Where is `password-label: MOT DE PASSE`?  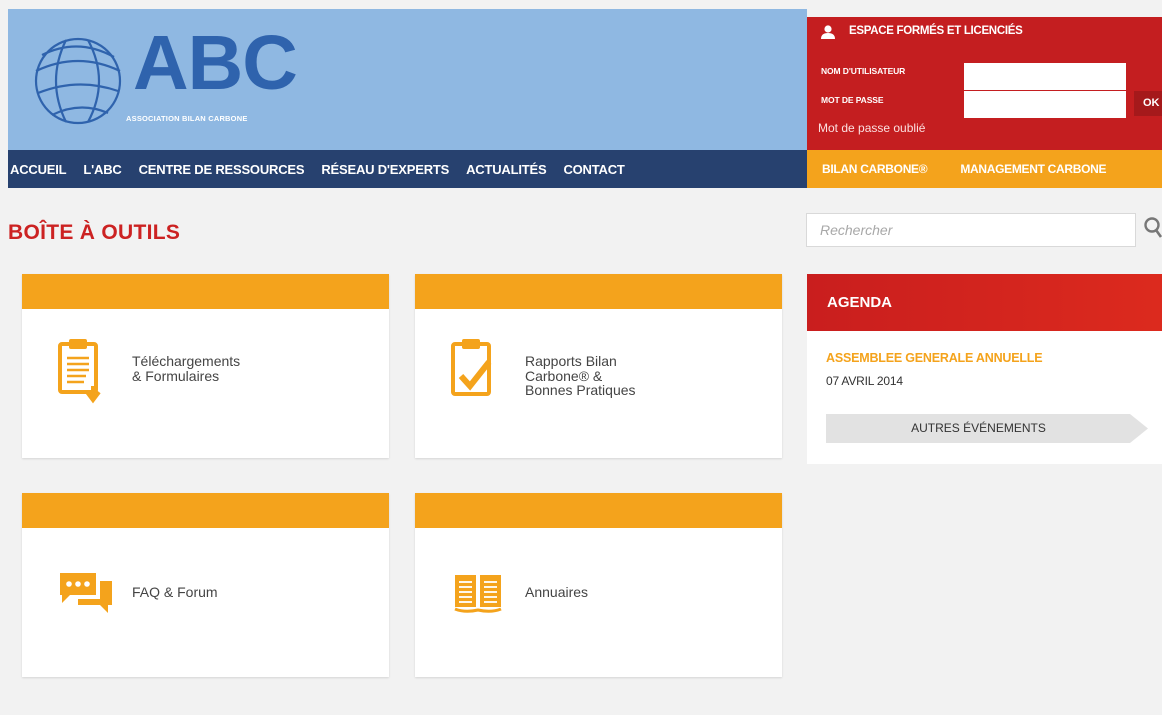 password-label: MOT DE PASSE is located at coordinates (852, 100).